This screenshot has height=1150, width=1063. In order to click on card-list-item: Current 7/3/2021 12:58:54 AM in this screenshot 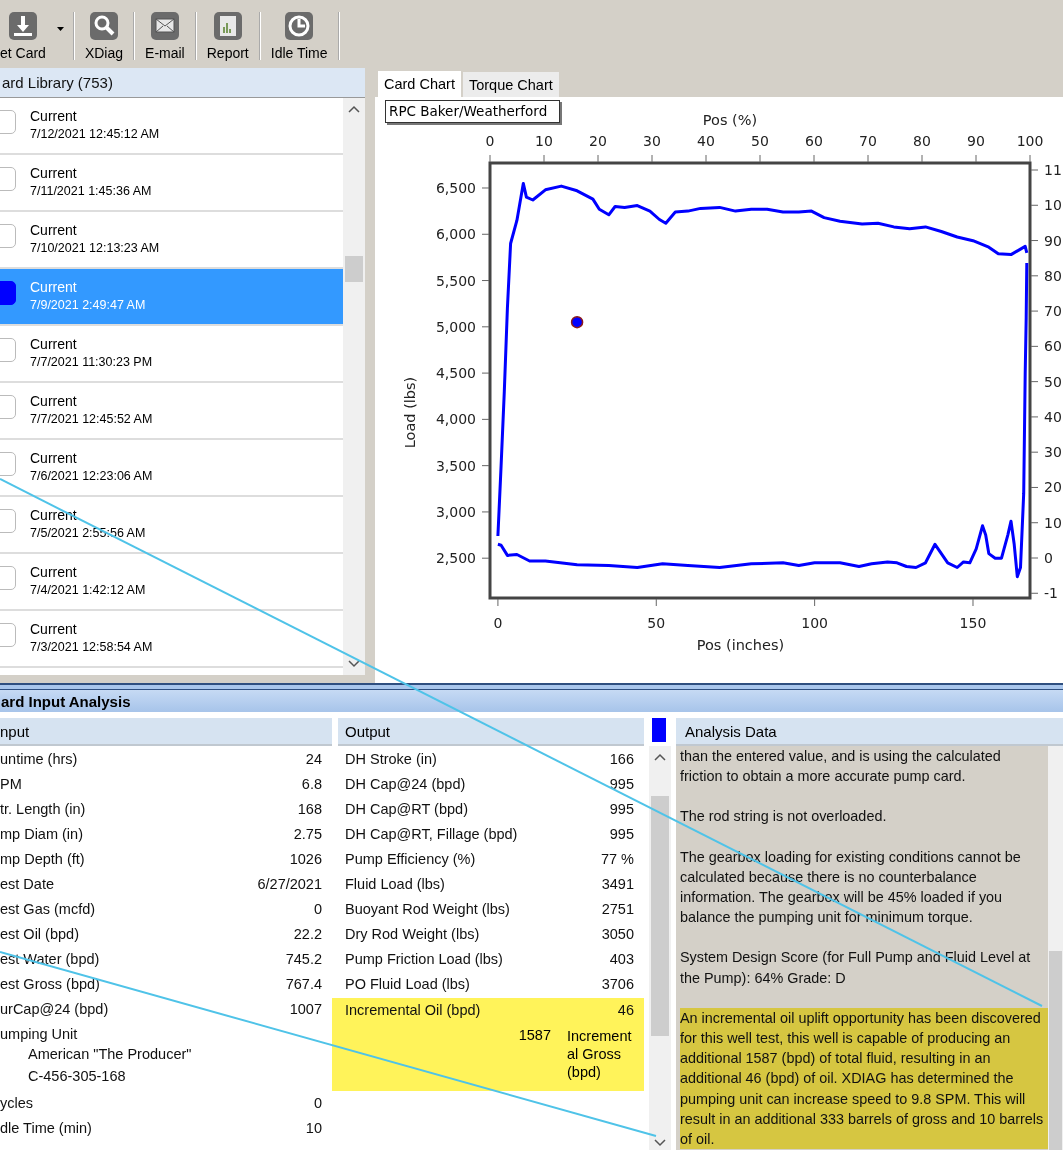, I will do `click(171, 639)`.